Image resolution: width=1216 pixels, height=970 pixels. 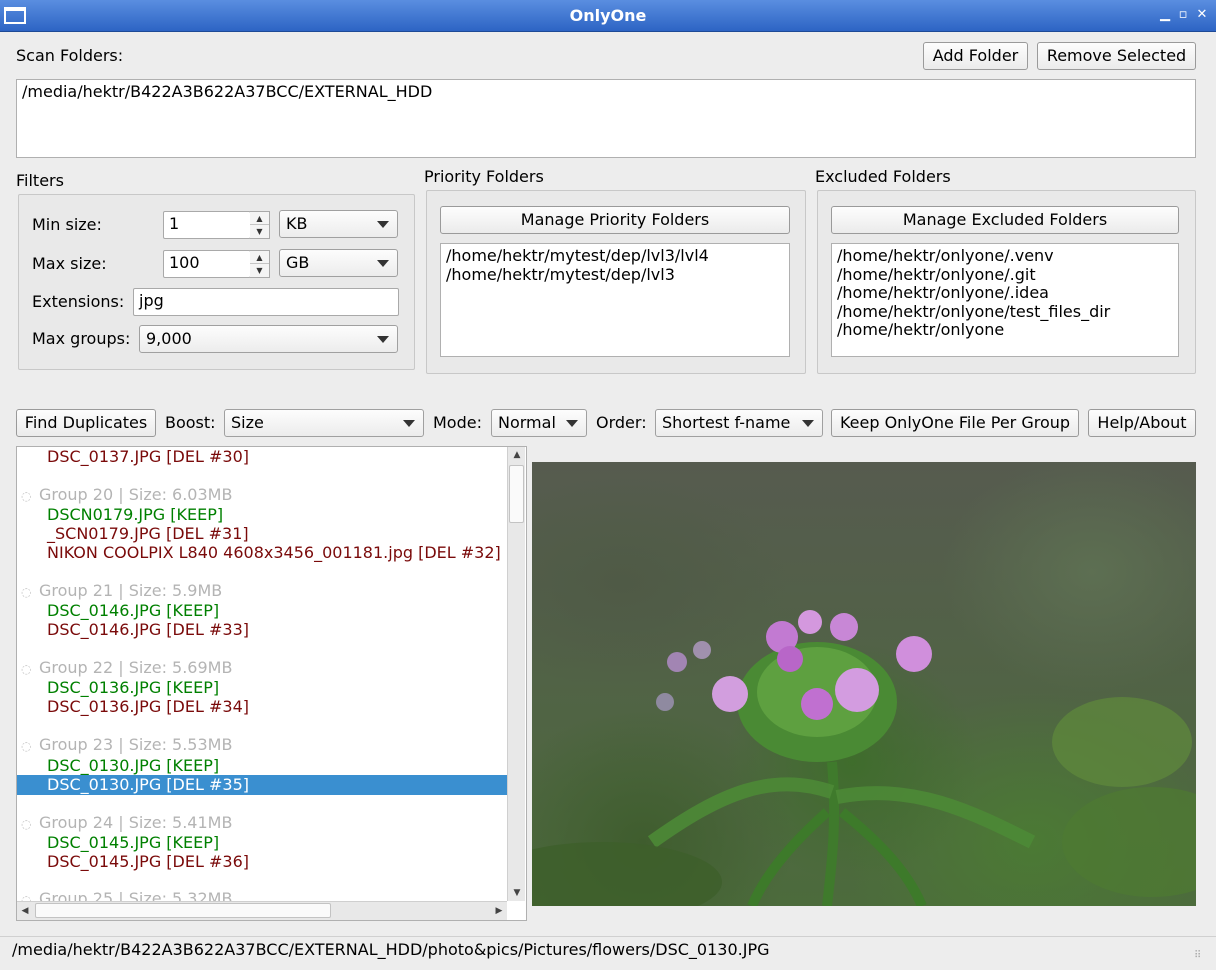 I want to click on mode-select: Normal, so click(x=539, y=423).